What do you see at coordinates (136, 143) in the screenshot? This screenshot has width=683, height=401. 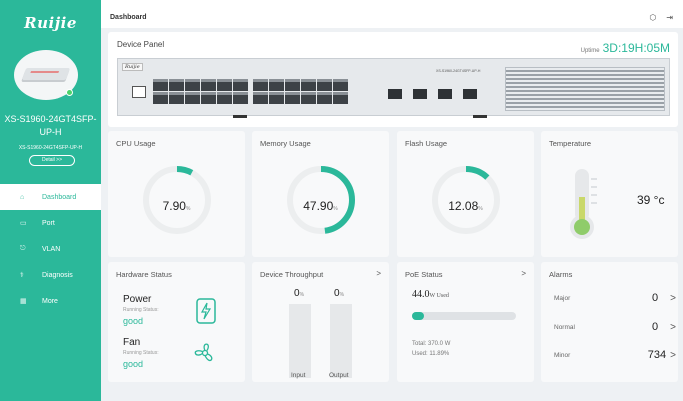 I see `card-title: CPU Usage` at bounding box center [136, 143].